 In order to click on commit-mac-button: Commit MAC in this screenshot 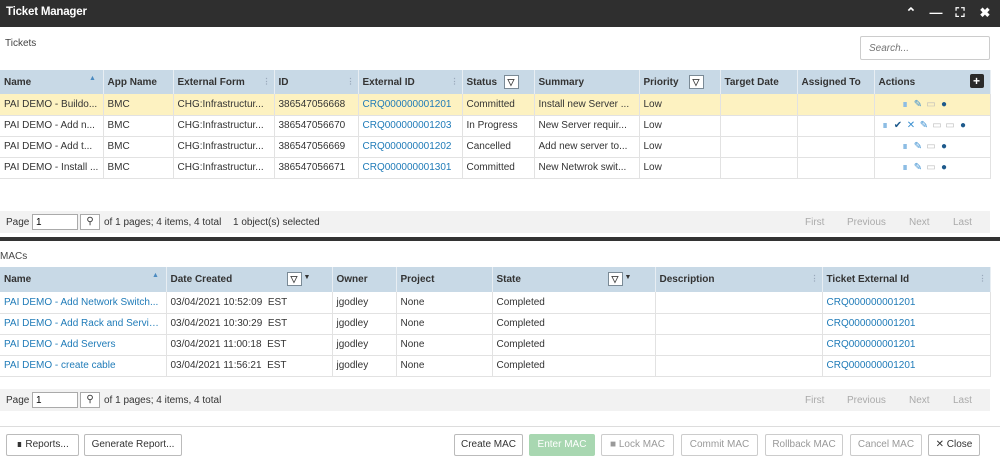, I will do `click(719, 445)`.